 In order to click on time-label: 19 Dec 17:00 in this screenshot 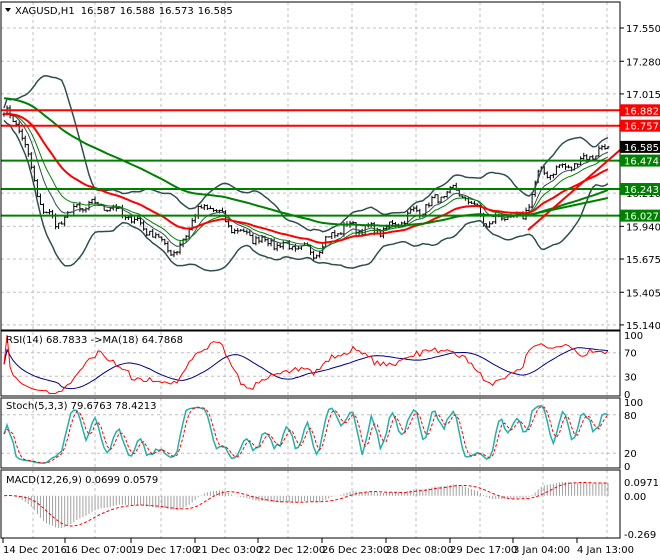, I will do `click(164, 550)`.